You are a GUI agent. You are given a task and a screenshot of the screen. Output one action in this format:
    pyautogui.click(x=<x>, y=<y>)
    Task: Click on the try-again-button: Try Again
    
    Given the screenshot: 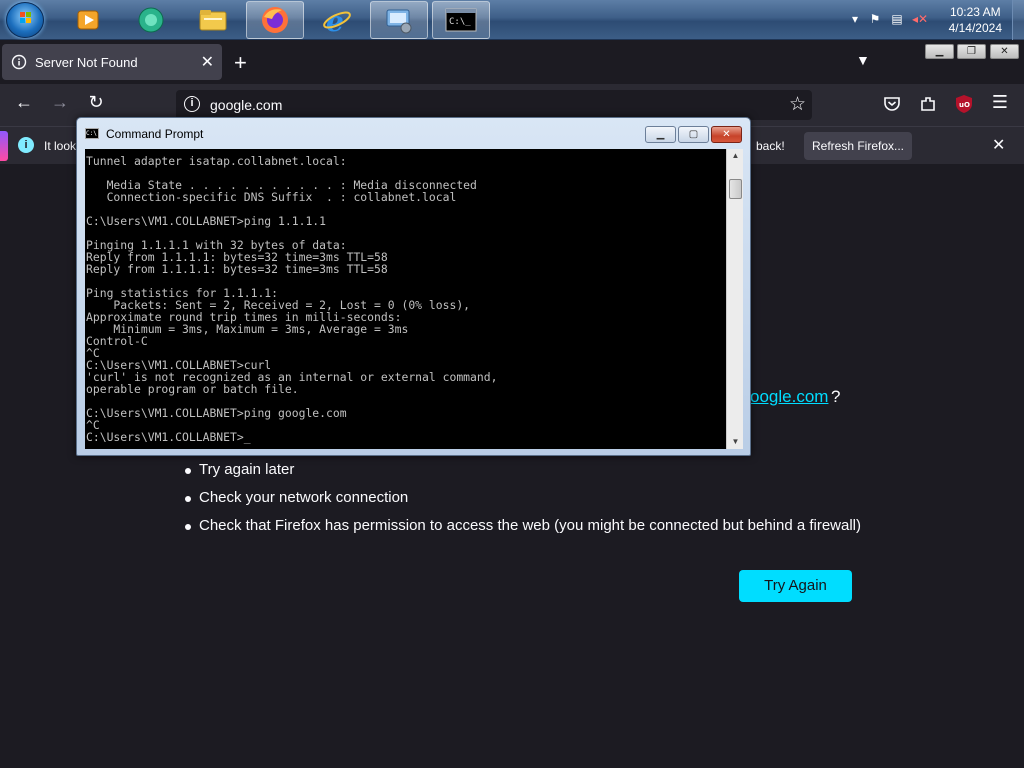 What is the action you would take?
    pyautogui.click(x=795, y=586)
    